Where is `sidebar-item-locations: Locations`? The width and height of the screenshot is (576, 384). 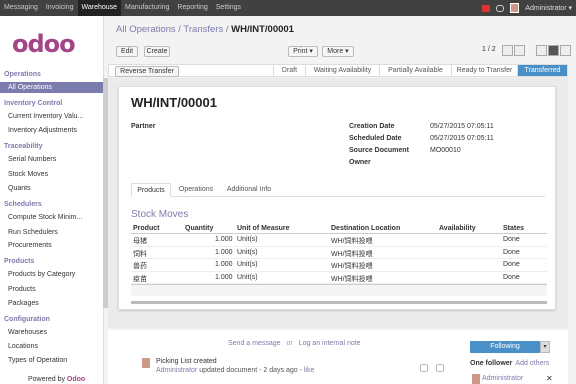
sidebar-item-locations: Locations is located at coordinates (23, 346).